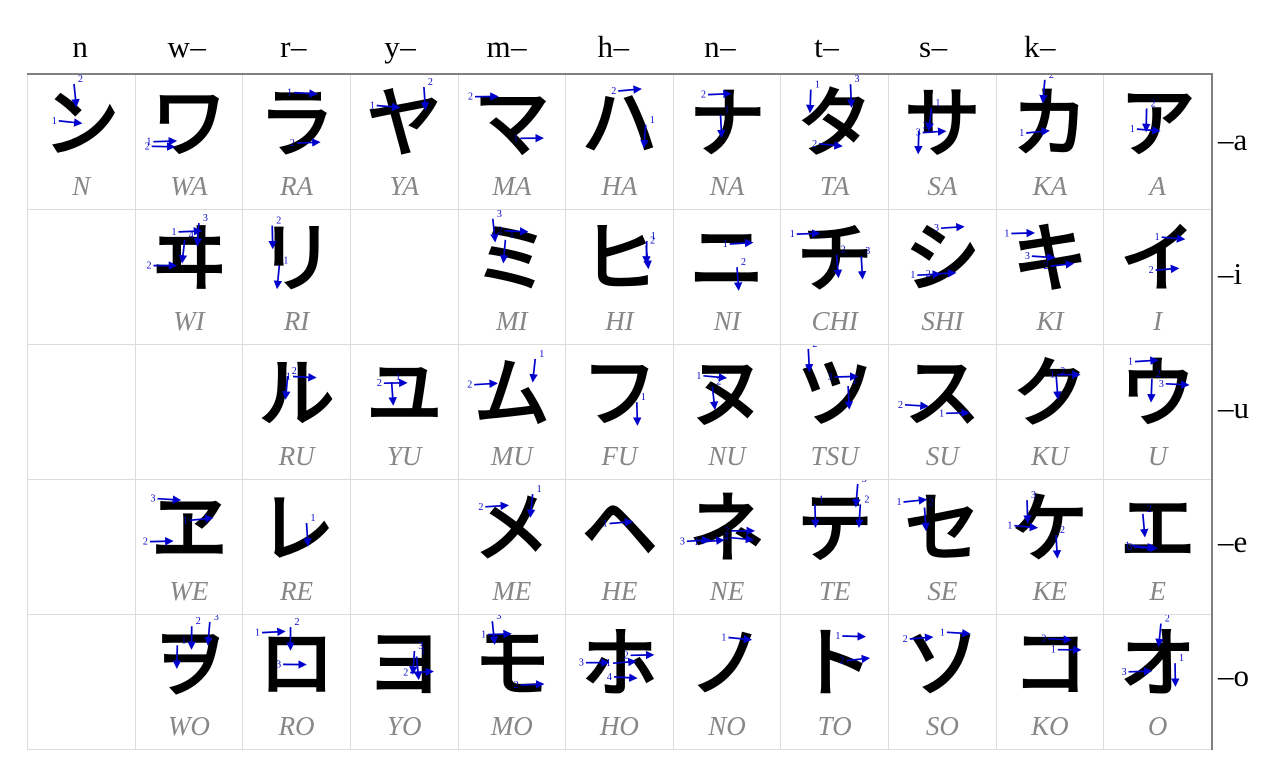 The height and width of the screenshot is (773, 1280). I want to click on kana-cell-n: 12ンN, so click(81, 141).